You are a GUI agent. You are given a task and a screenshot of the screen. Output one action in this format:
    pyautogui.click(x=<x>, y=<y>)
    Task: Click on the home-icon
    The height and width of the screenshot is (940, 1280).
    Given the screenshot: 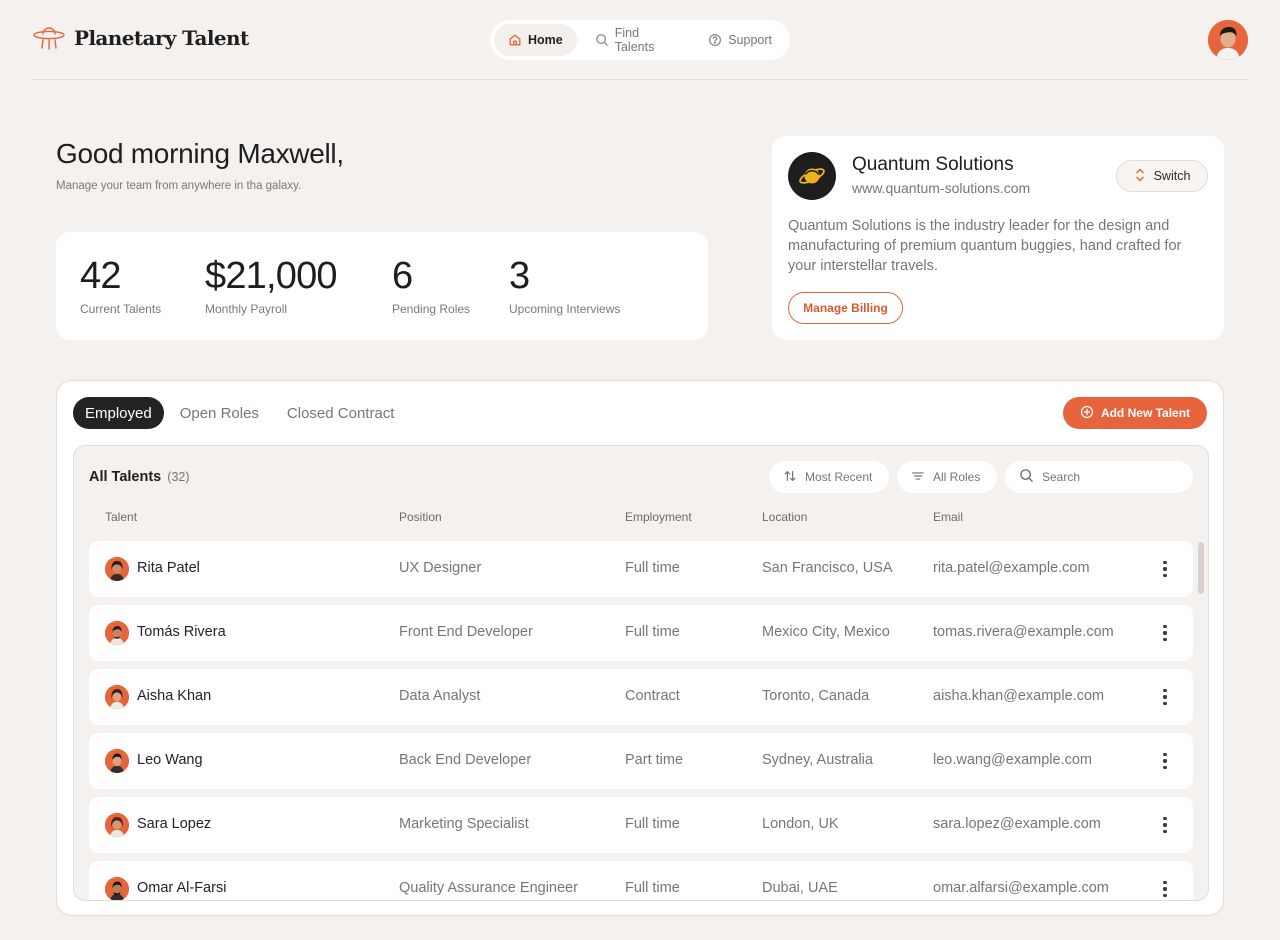 What is the action you would take?
    pyautogui.click(x=515, y=40)
    